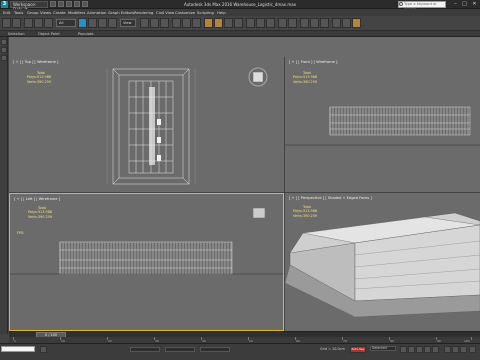 The width and height of the screenshot is (480, 360). I want to click on mirror-icon, so click(260, 23).